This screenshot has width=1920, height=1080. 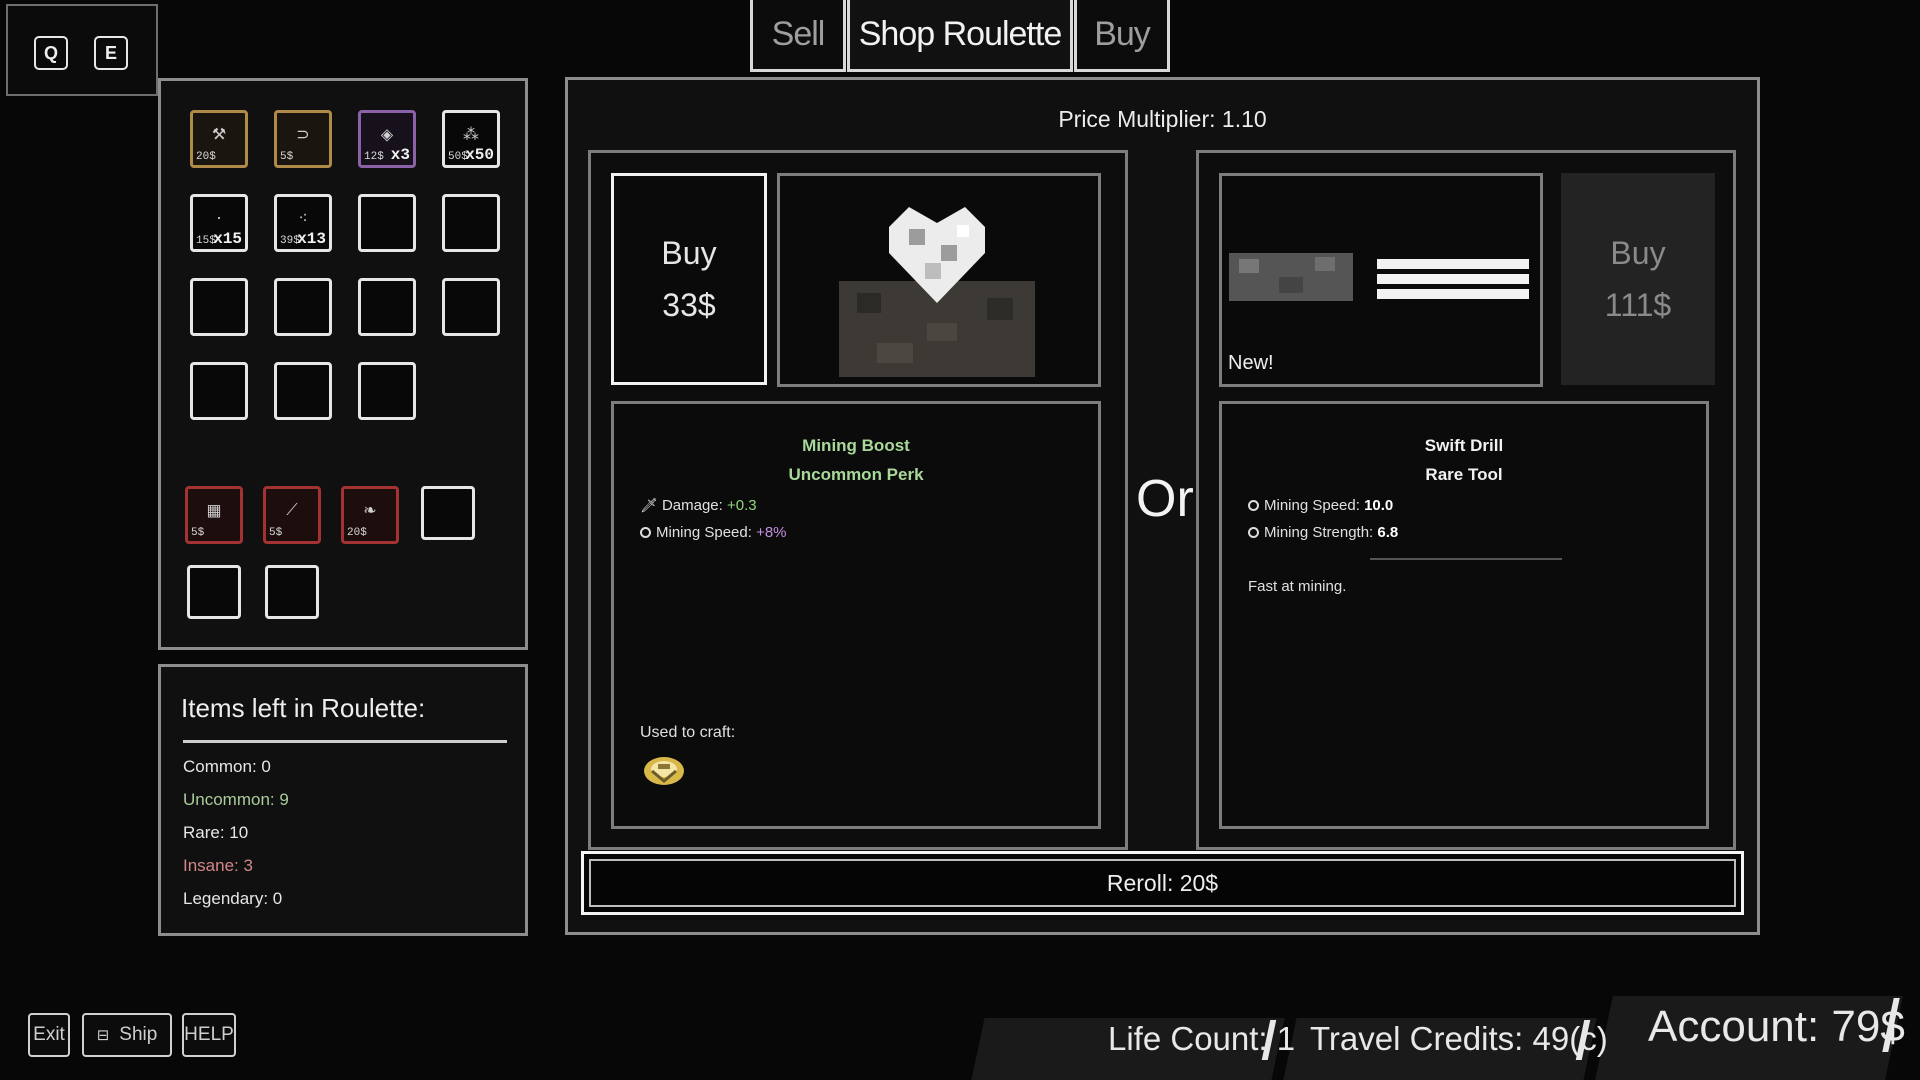 I want to click on roulette-legendary: Legendary: 0, so click(x=233, y=898).